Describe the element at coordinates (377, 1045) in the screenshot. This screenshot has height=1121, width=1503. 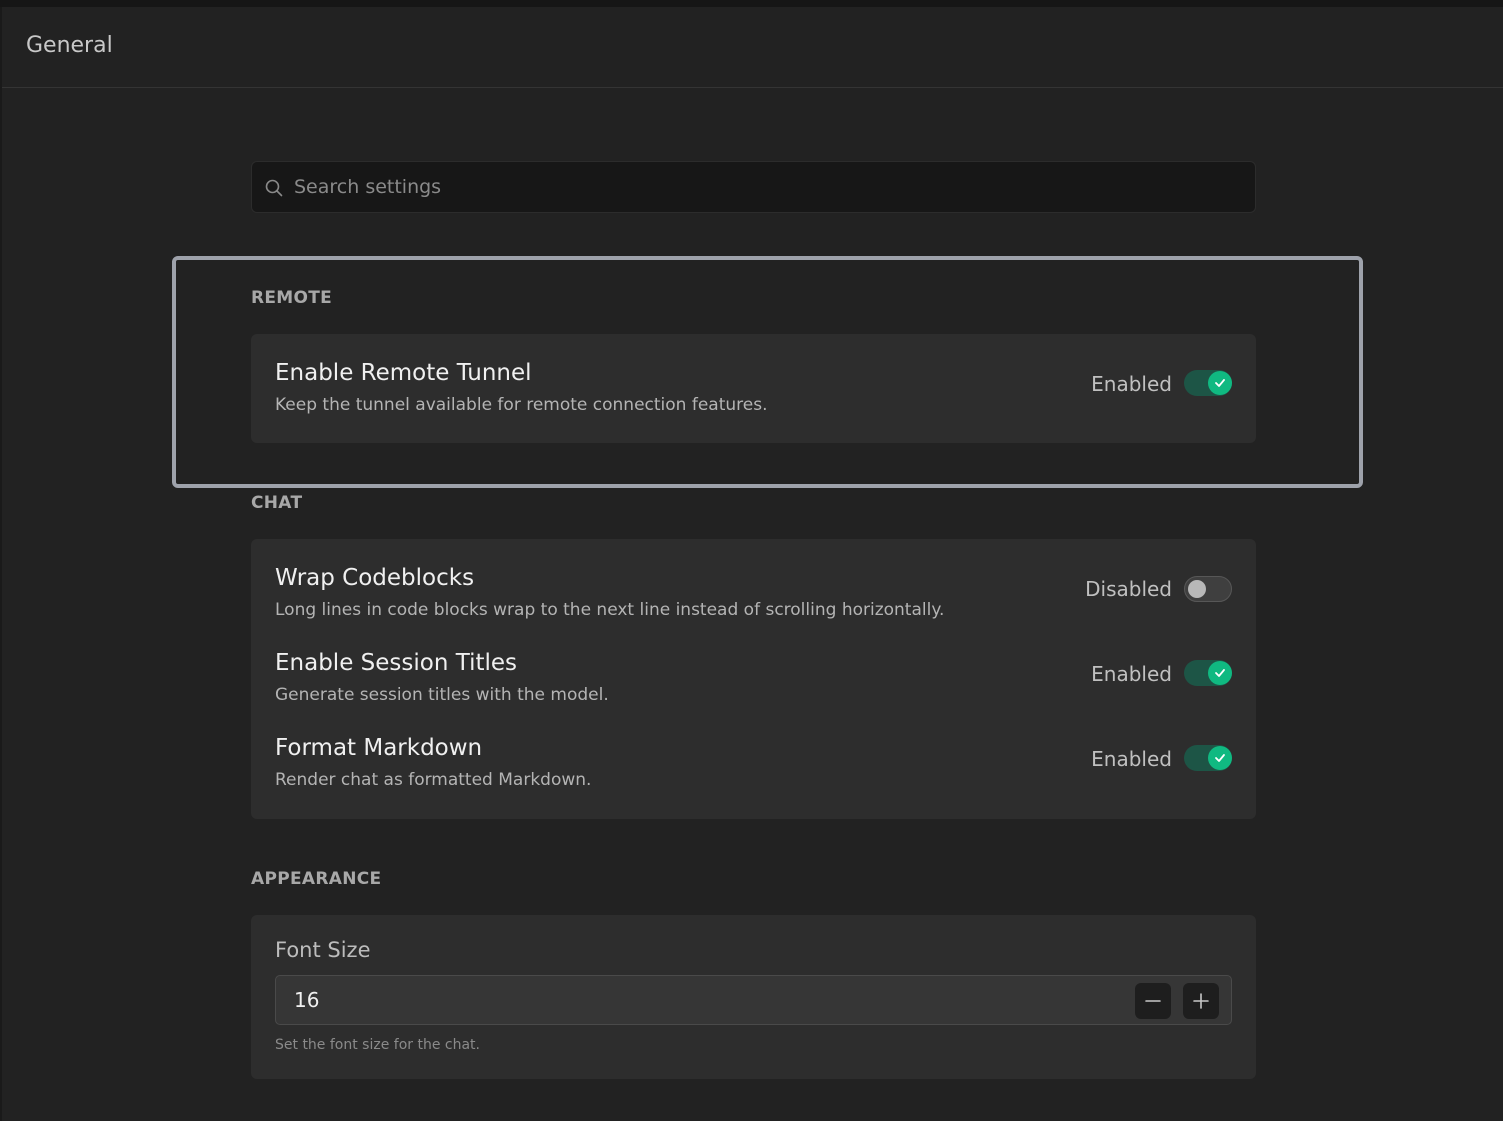
I see `font-size-help-text: Set the font size for the chat.` at that location.